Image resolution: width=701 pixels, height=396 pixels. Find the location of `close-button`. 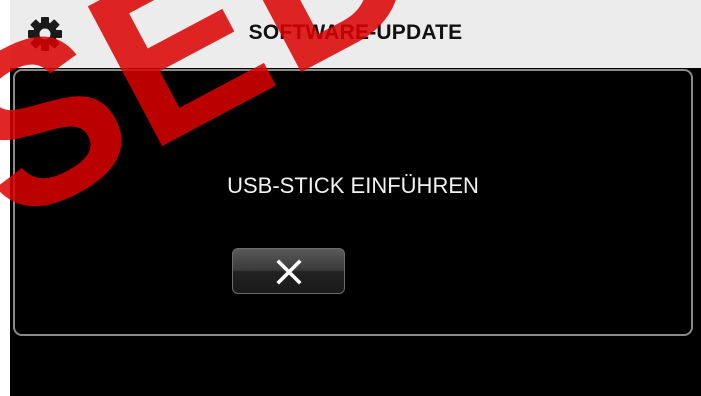

close-button is located at coordinates (288, 271).